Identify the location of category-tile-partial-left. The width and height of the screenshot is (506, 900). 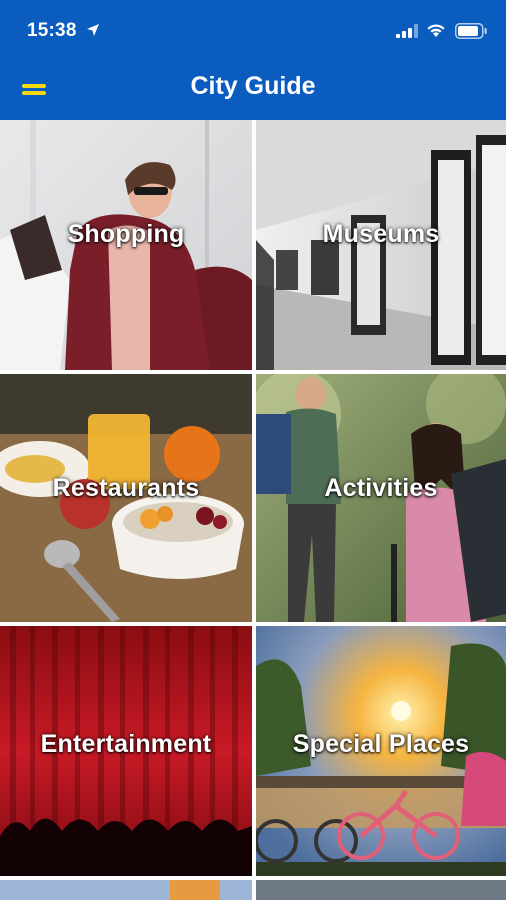
(126, 890).